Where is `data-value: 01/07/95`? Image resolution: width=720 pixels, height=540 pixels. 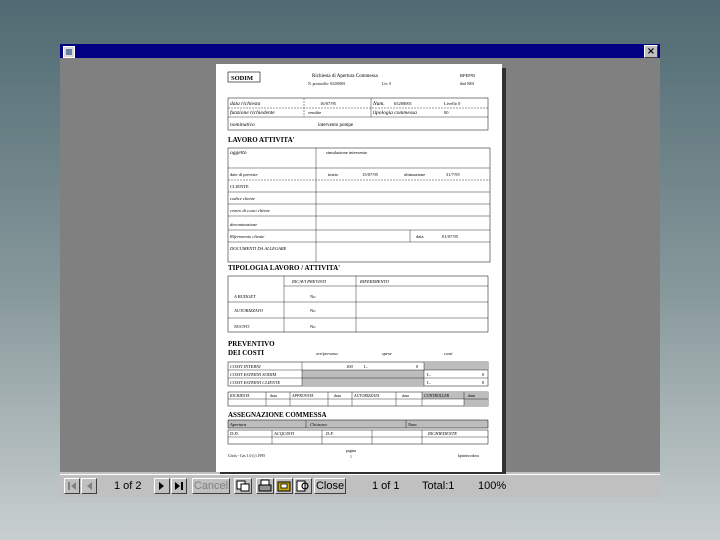
data-value: 01/07/95 is located at coordinates (450, 236).